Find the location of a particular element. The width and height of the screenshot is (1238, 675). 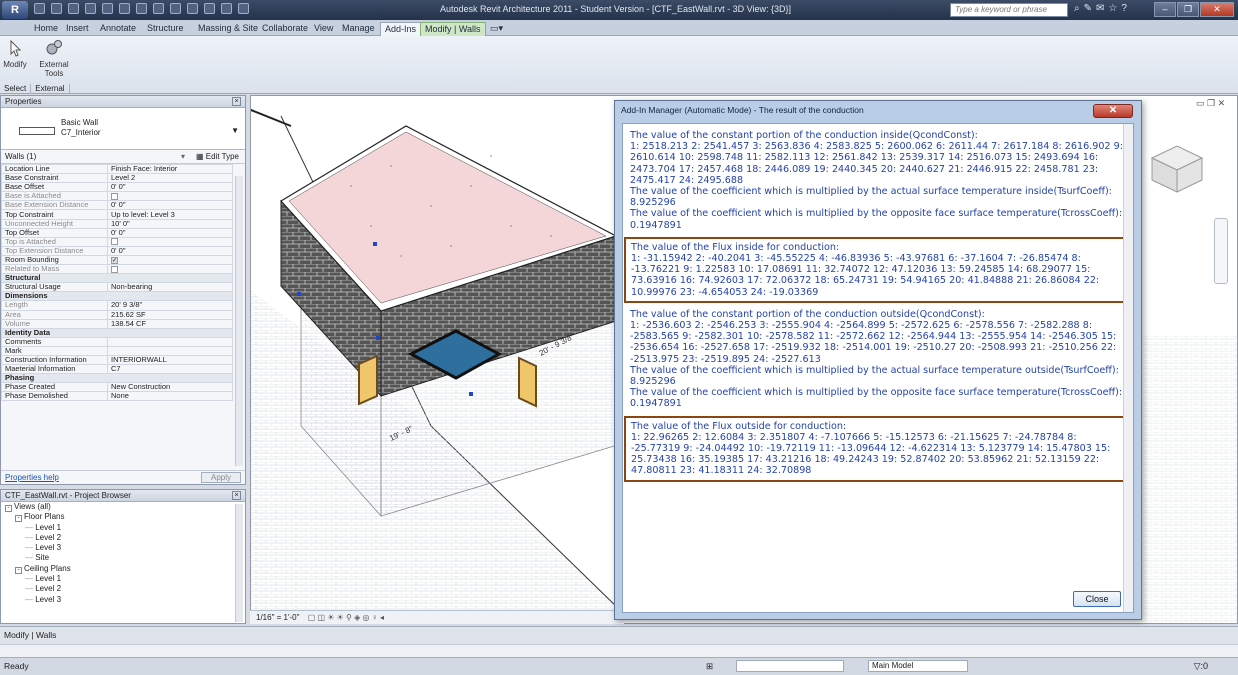

3d-view-icon is located at coordinates (175, 8).